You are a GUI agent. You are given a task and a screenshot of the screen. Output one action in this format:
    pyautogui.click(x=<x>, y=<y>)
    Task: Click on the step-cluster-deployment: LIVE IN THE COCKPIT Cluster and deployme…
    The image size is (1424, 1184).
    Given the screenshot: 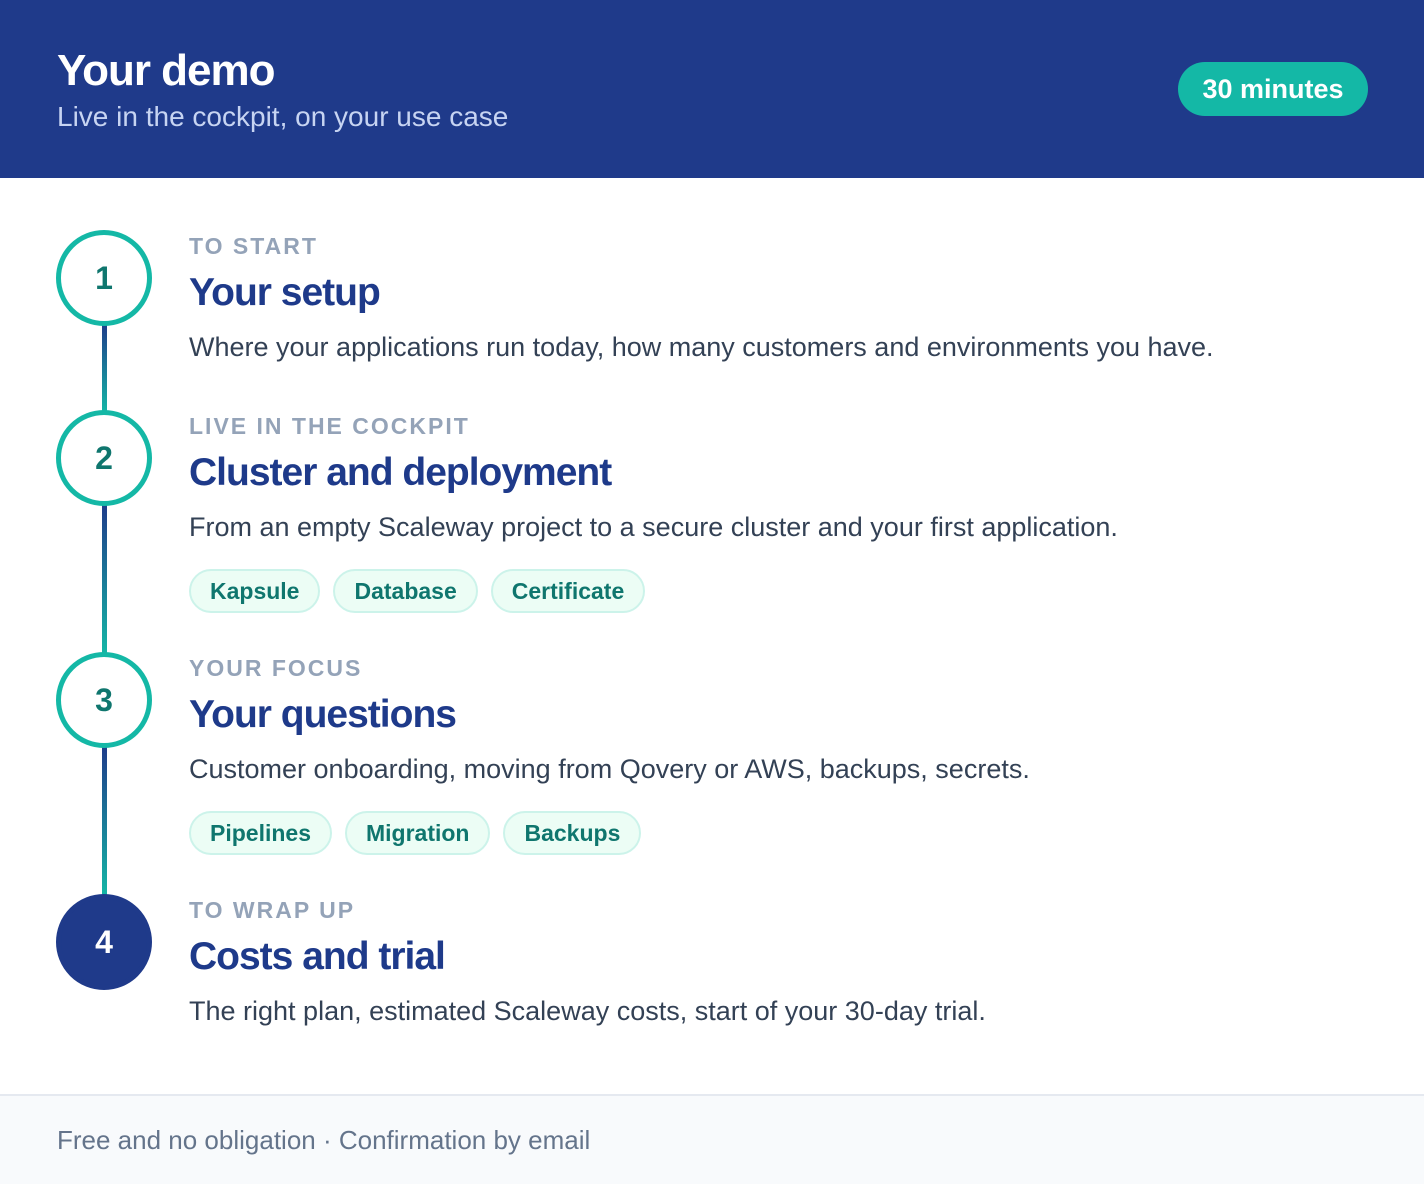 What is the action you would take?
    pyautogui.click(x=789, y=513)
    